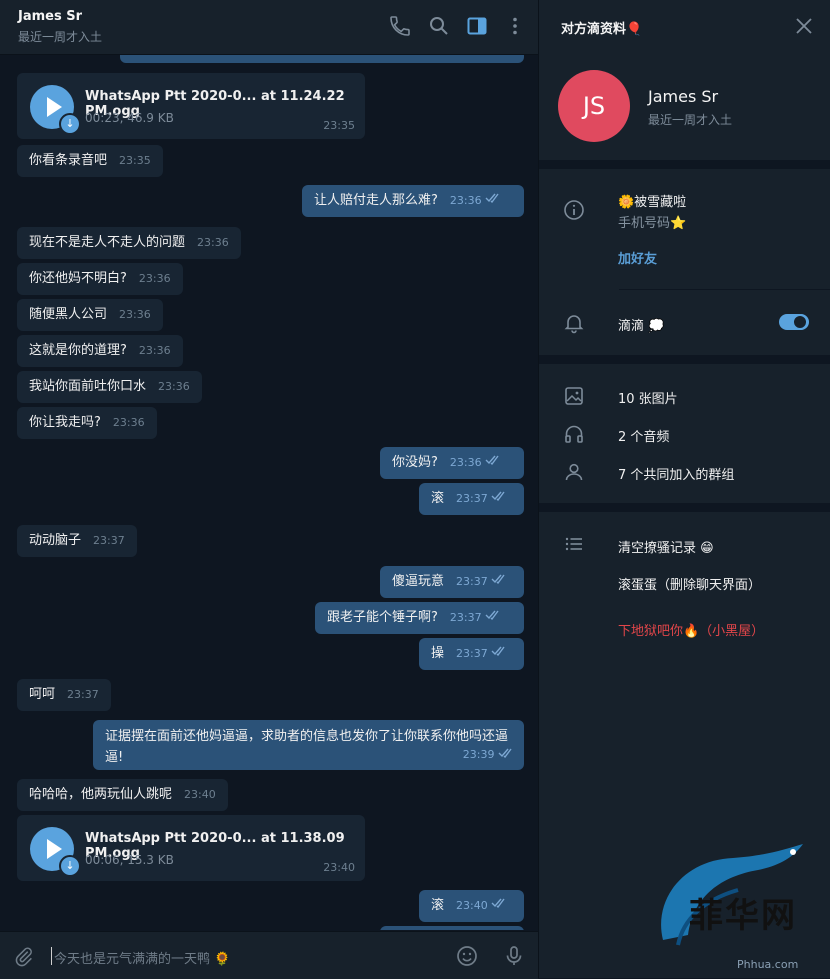 The height and width of the screenshot is (979, 830). I want to click on panel-title: 对方滴资料🎈, so click(602, 29).